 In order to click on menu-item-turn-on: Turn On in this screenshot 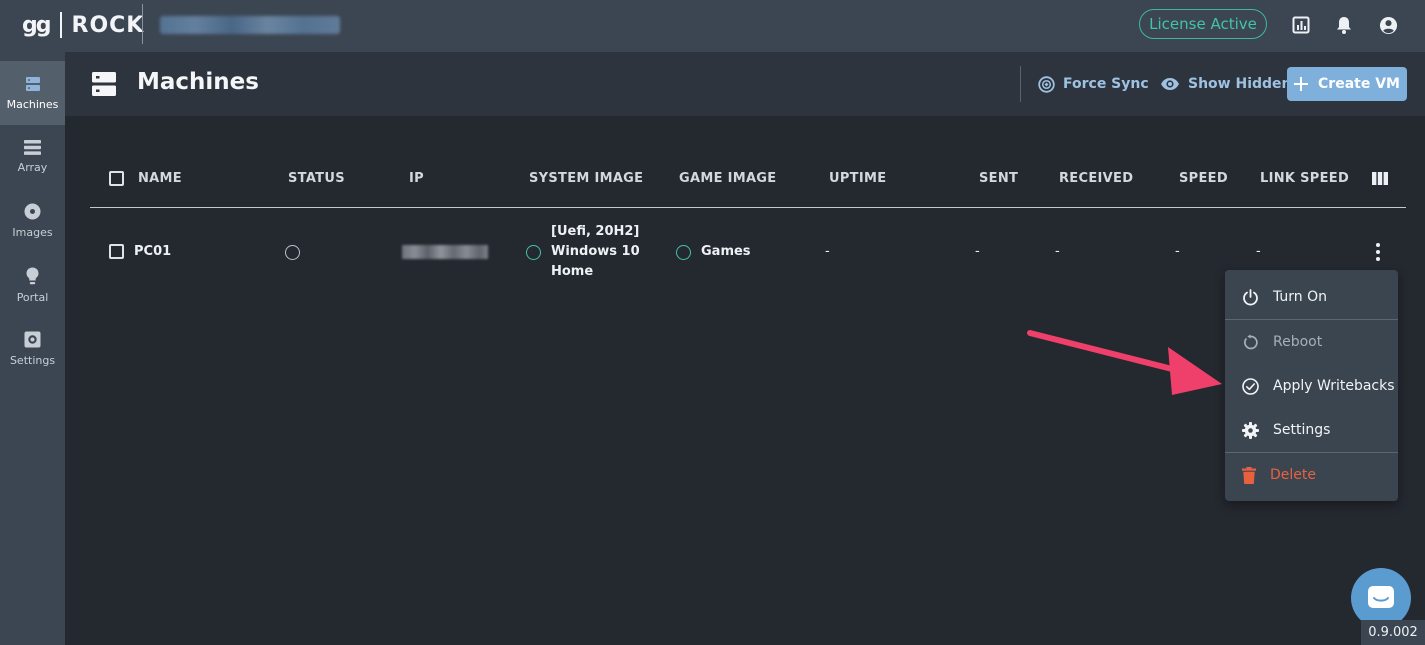, I will do `click(1311, 297)`.